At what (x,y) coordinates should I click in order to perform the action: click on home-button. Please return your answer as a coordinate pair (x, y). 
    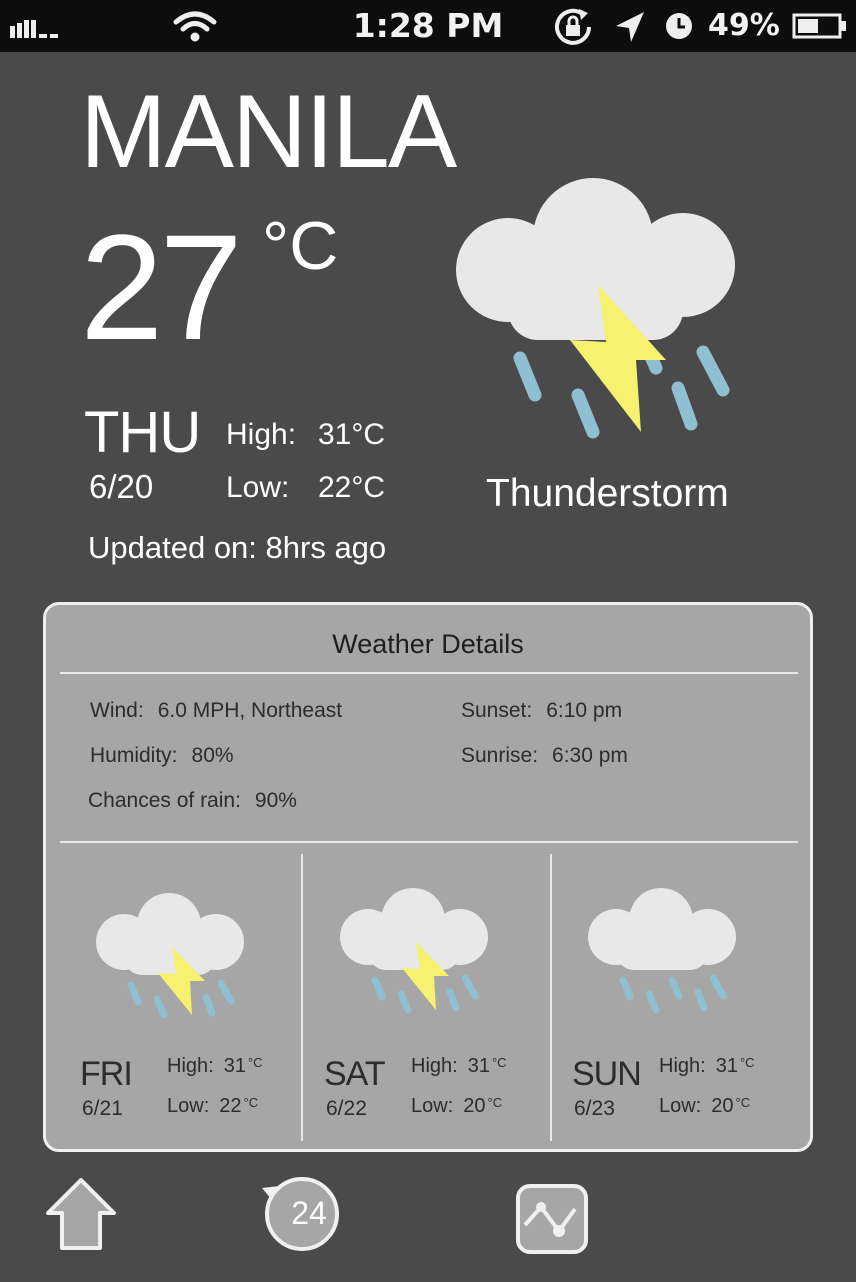
    Looking at the image, I should click on (81, 1216).